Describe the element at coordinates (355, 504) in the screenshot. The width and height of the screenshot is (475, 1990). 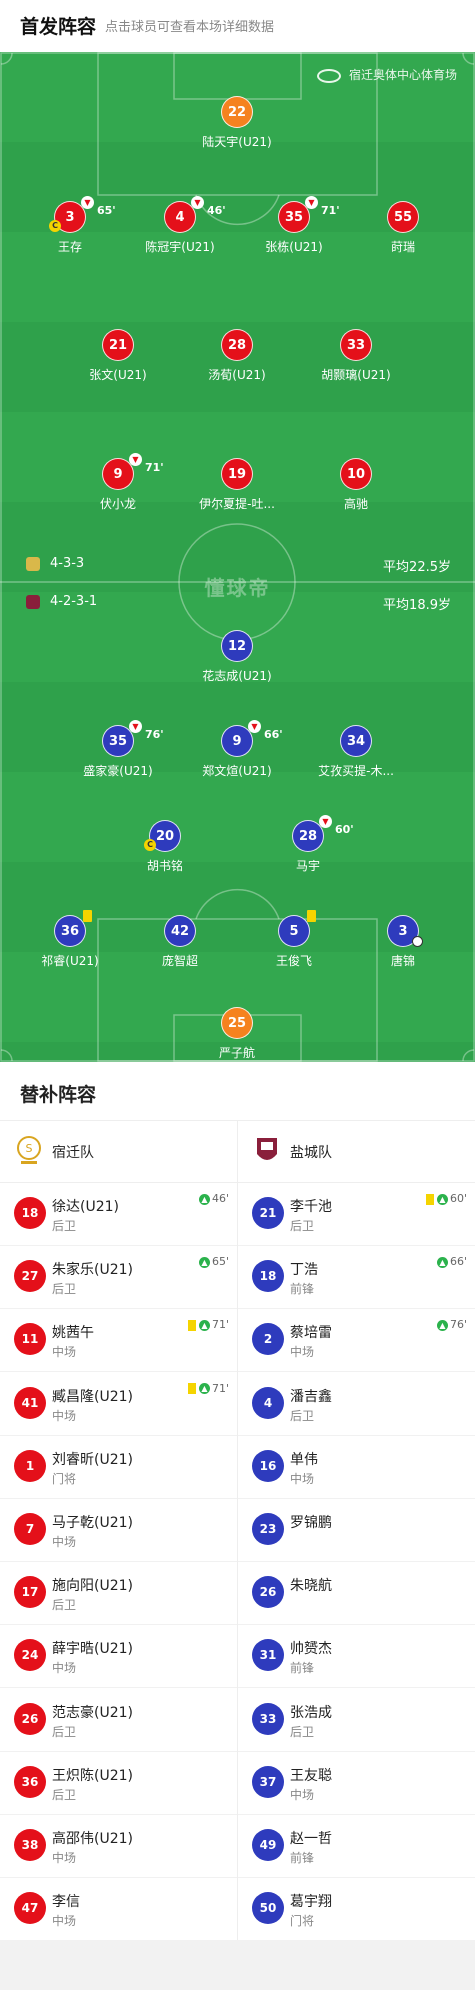
I see `player-name: 高驰` at that location.